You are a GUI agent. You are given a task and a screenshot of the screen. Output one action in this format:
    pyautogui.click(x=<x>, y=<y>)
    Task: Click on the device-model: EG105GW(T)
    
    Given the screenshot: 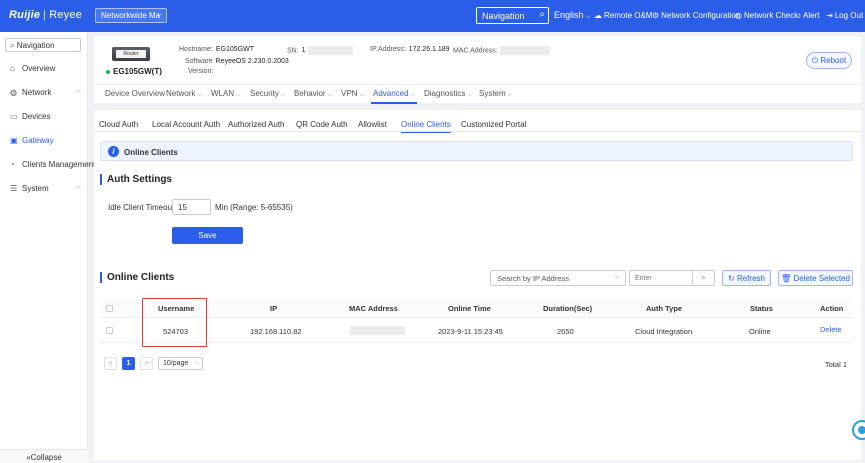 What is the action you would take?
    pyautogui.click(x=134, y=71)
    